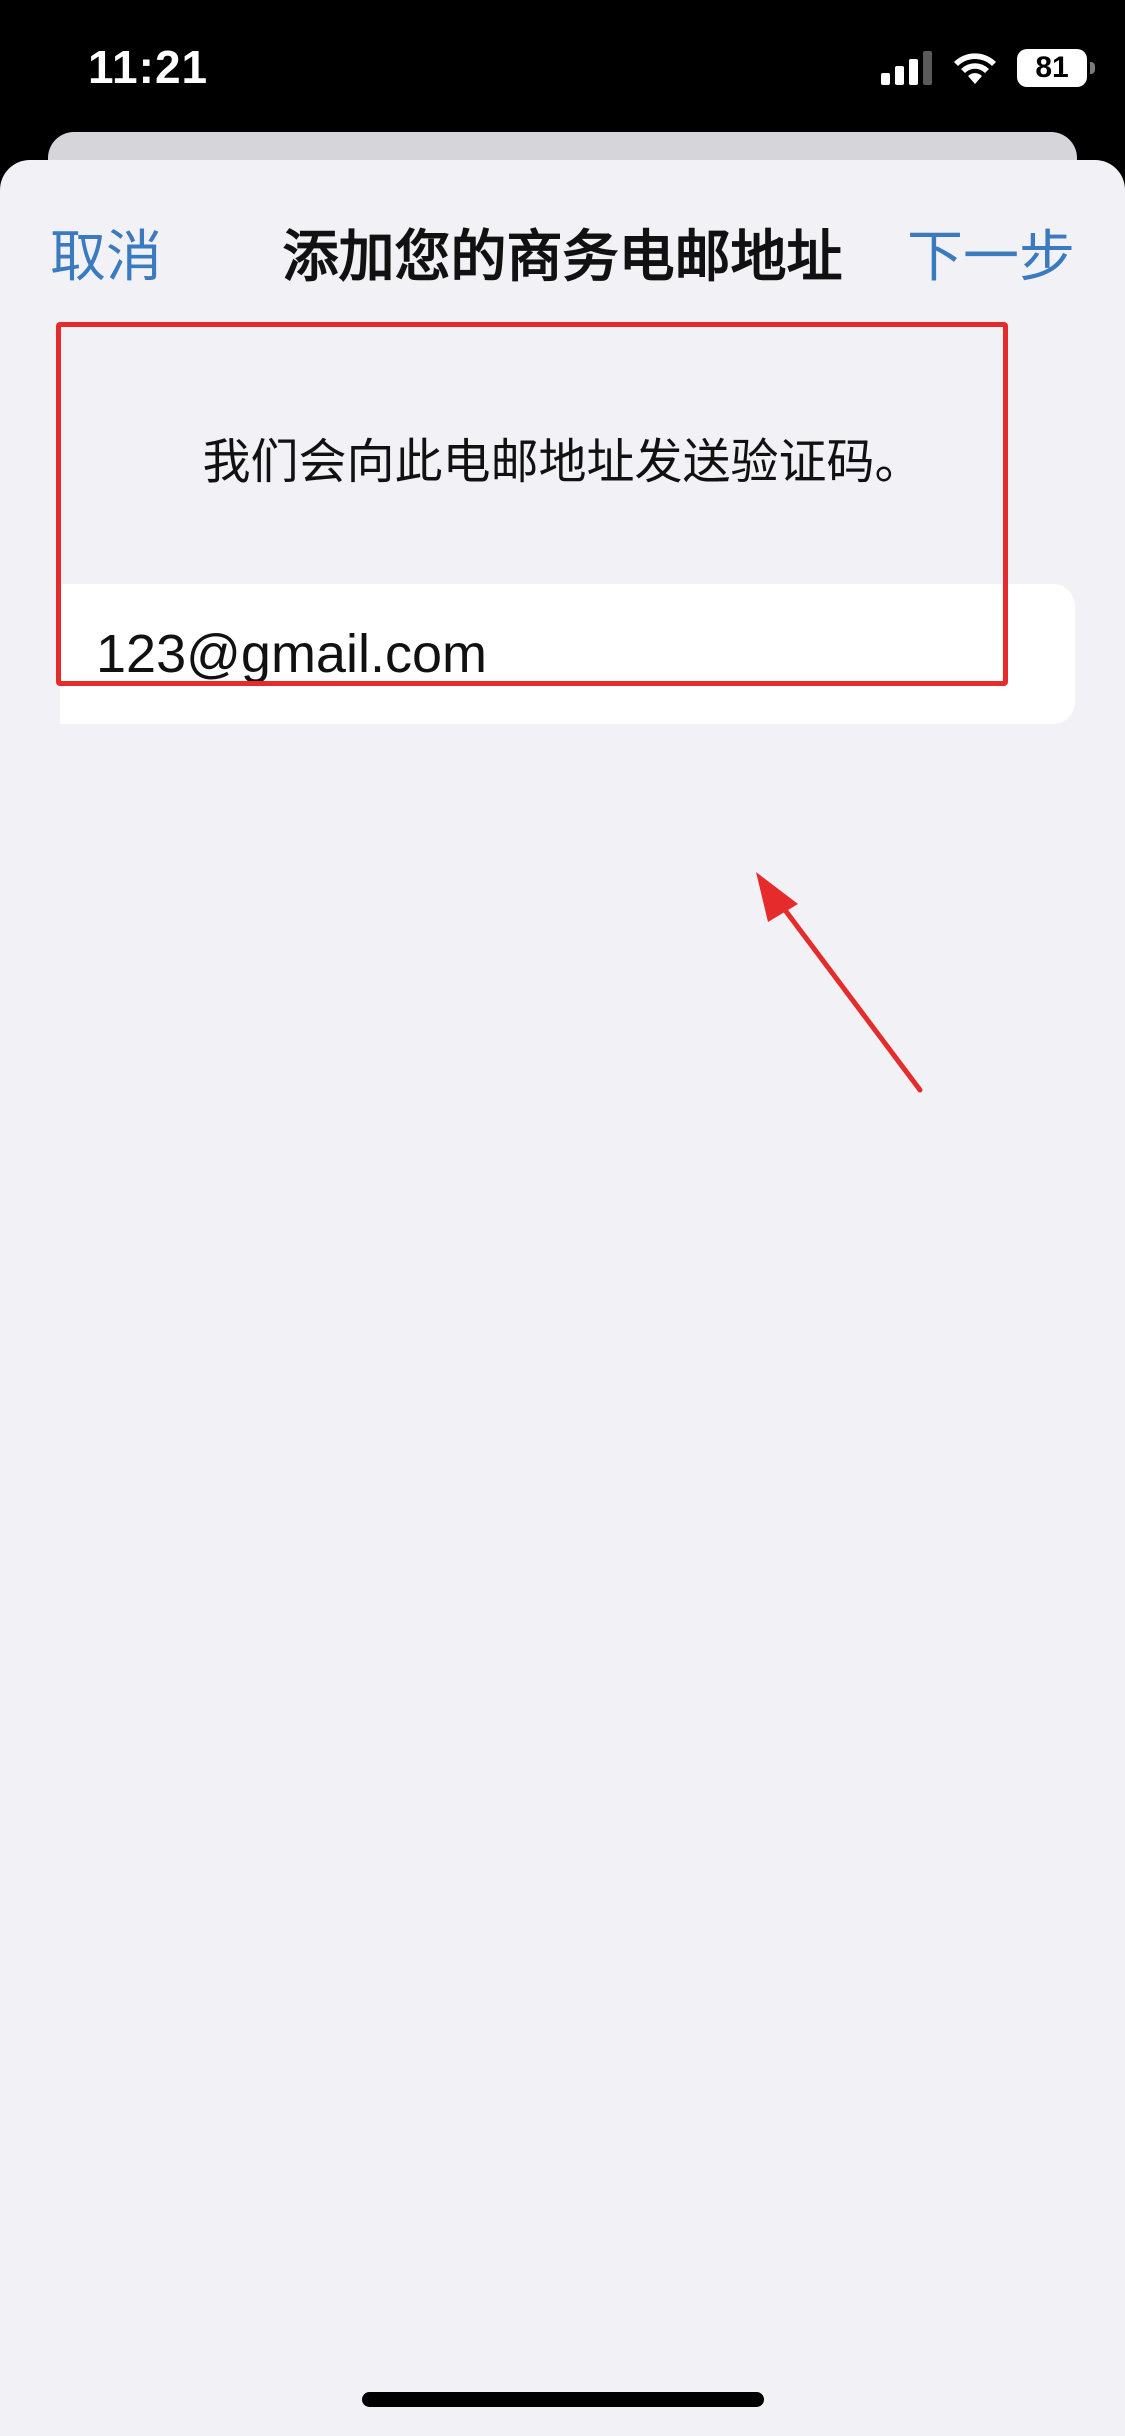  I want to click on status-icons: 81, so click(988, 68).